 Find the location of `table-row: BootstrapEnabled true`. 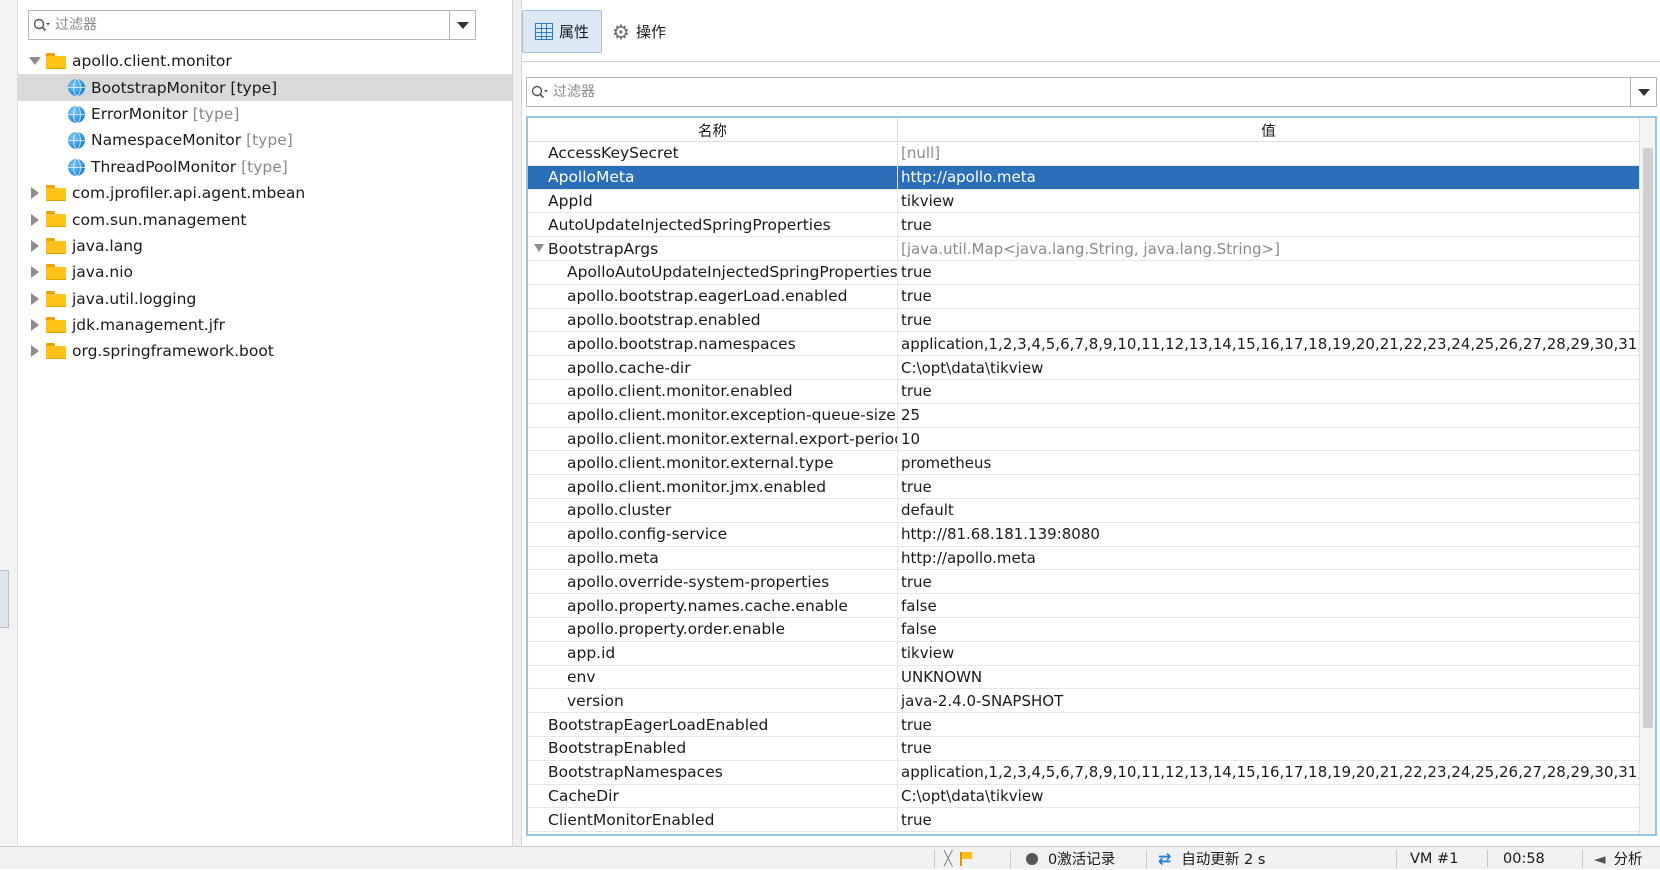

table-row: BootstrapEnabled true is located at coordinates (1083, 748).